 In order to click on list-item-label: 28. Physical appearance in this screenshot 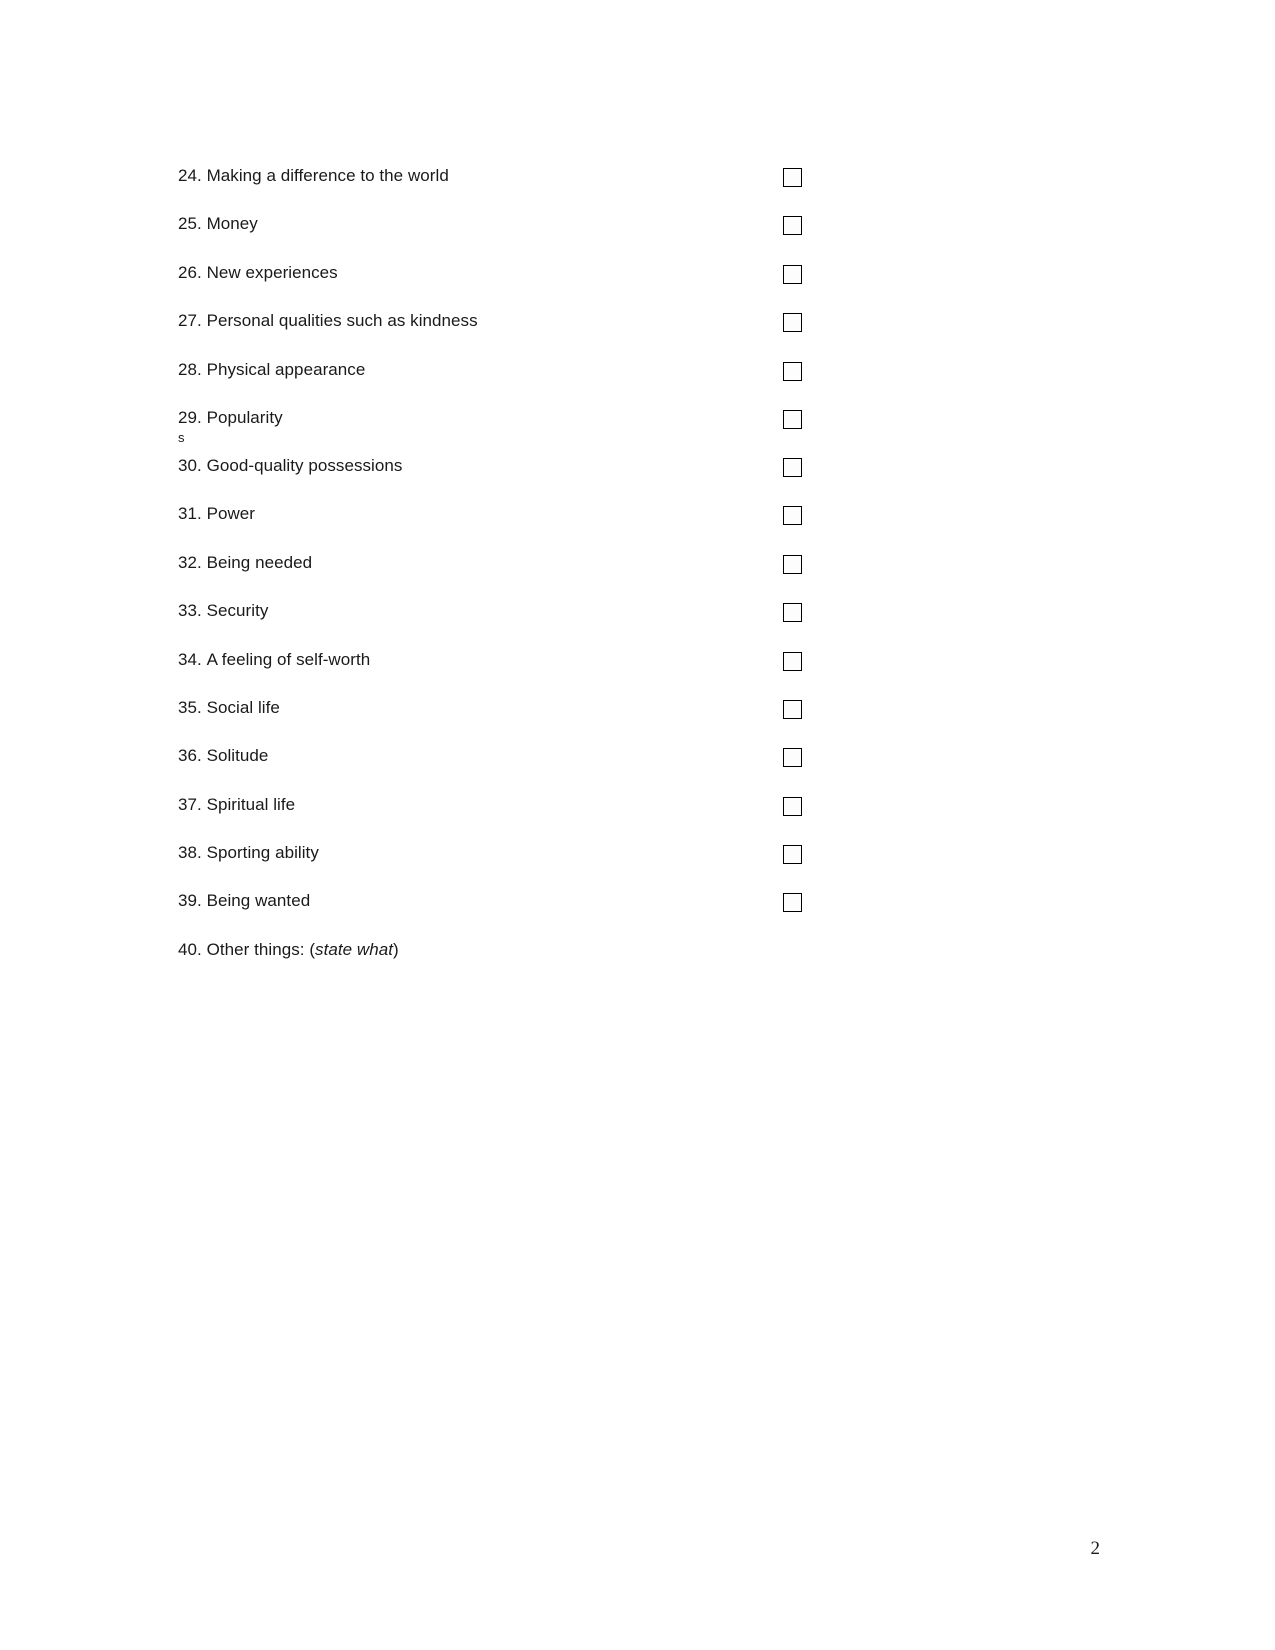, I will do `click(272, 369)`.